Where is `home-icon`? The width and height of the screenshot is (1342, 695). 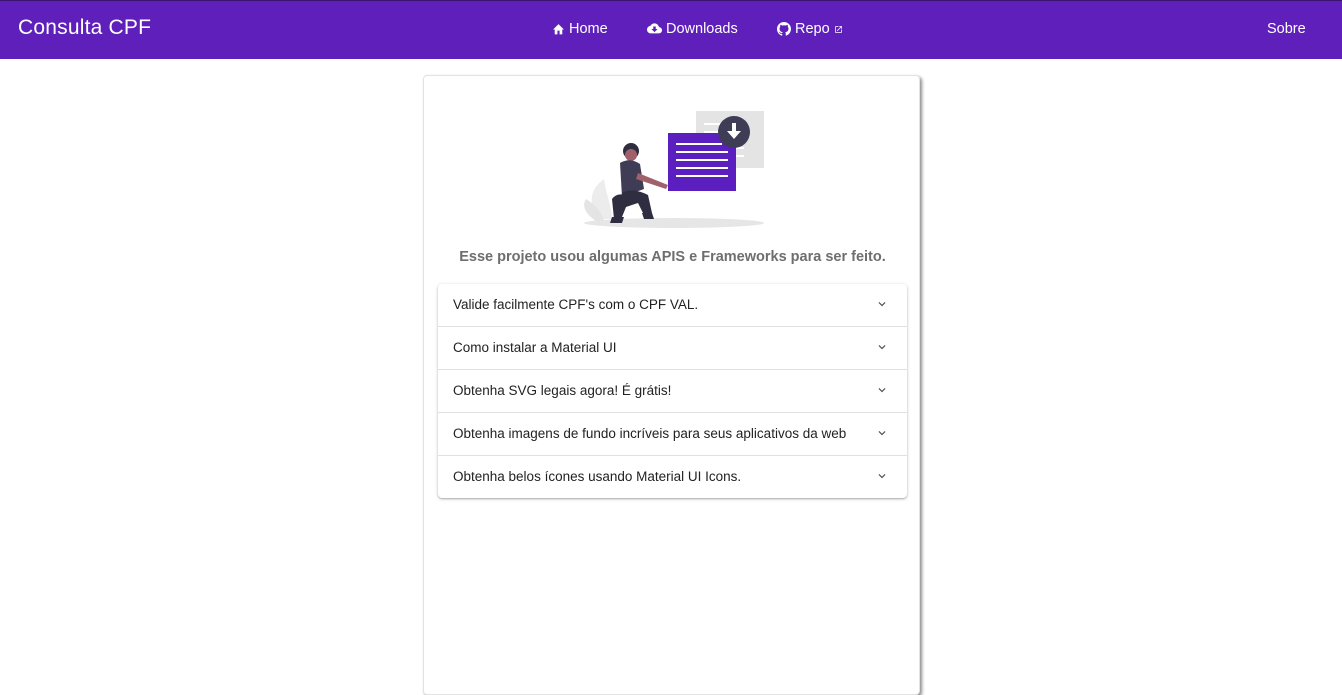
home-icon is located at coordinates (558, 29).